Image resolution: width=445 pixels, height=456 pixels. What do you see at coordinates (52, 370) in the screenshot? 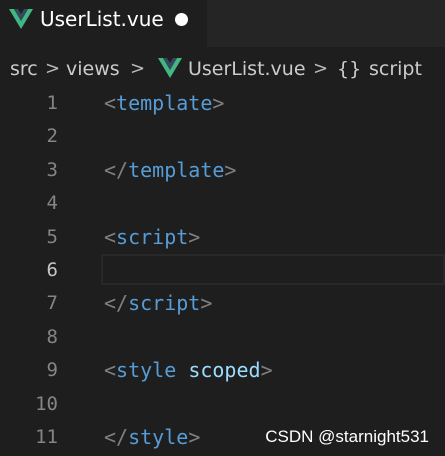
I see `line-number: 9` at bounding box center [52, 370].